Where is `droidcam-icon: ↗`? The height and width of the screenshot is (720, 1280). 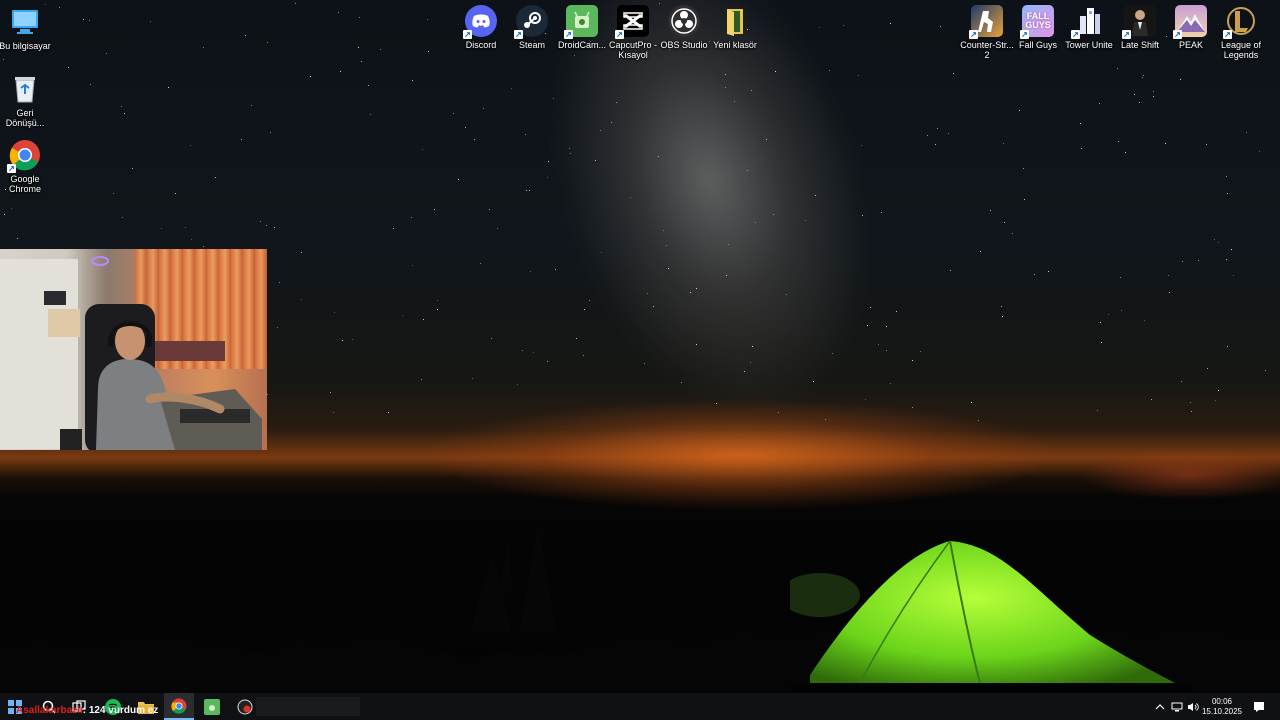 droidcam-icon: ↗ is located at coordinates (581, 22).